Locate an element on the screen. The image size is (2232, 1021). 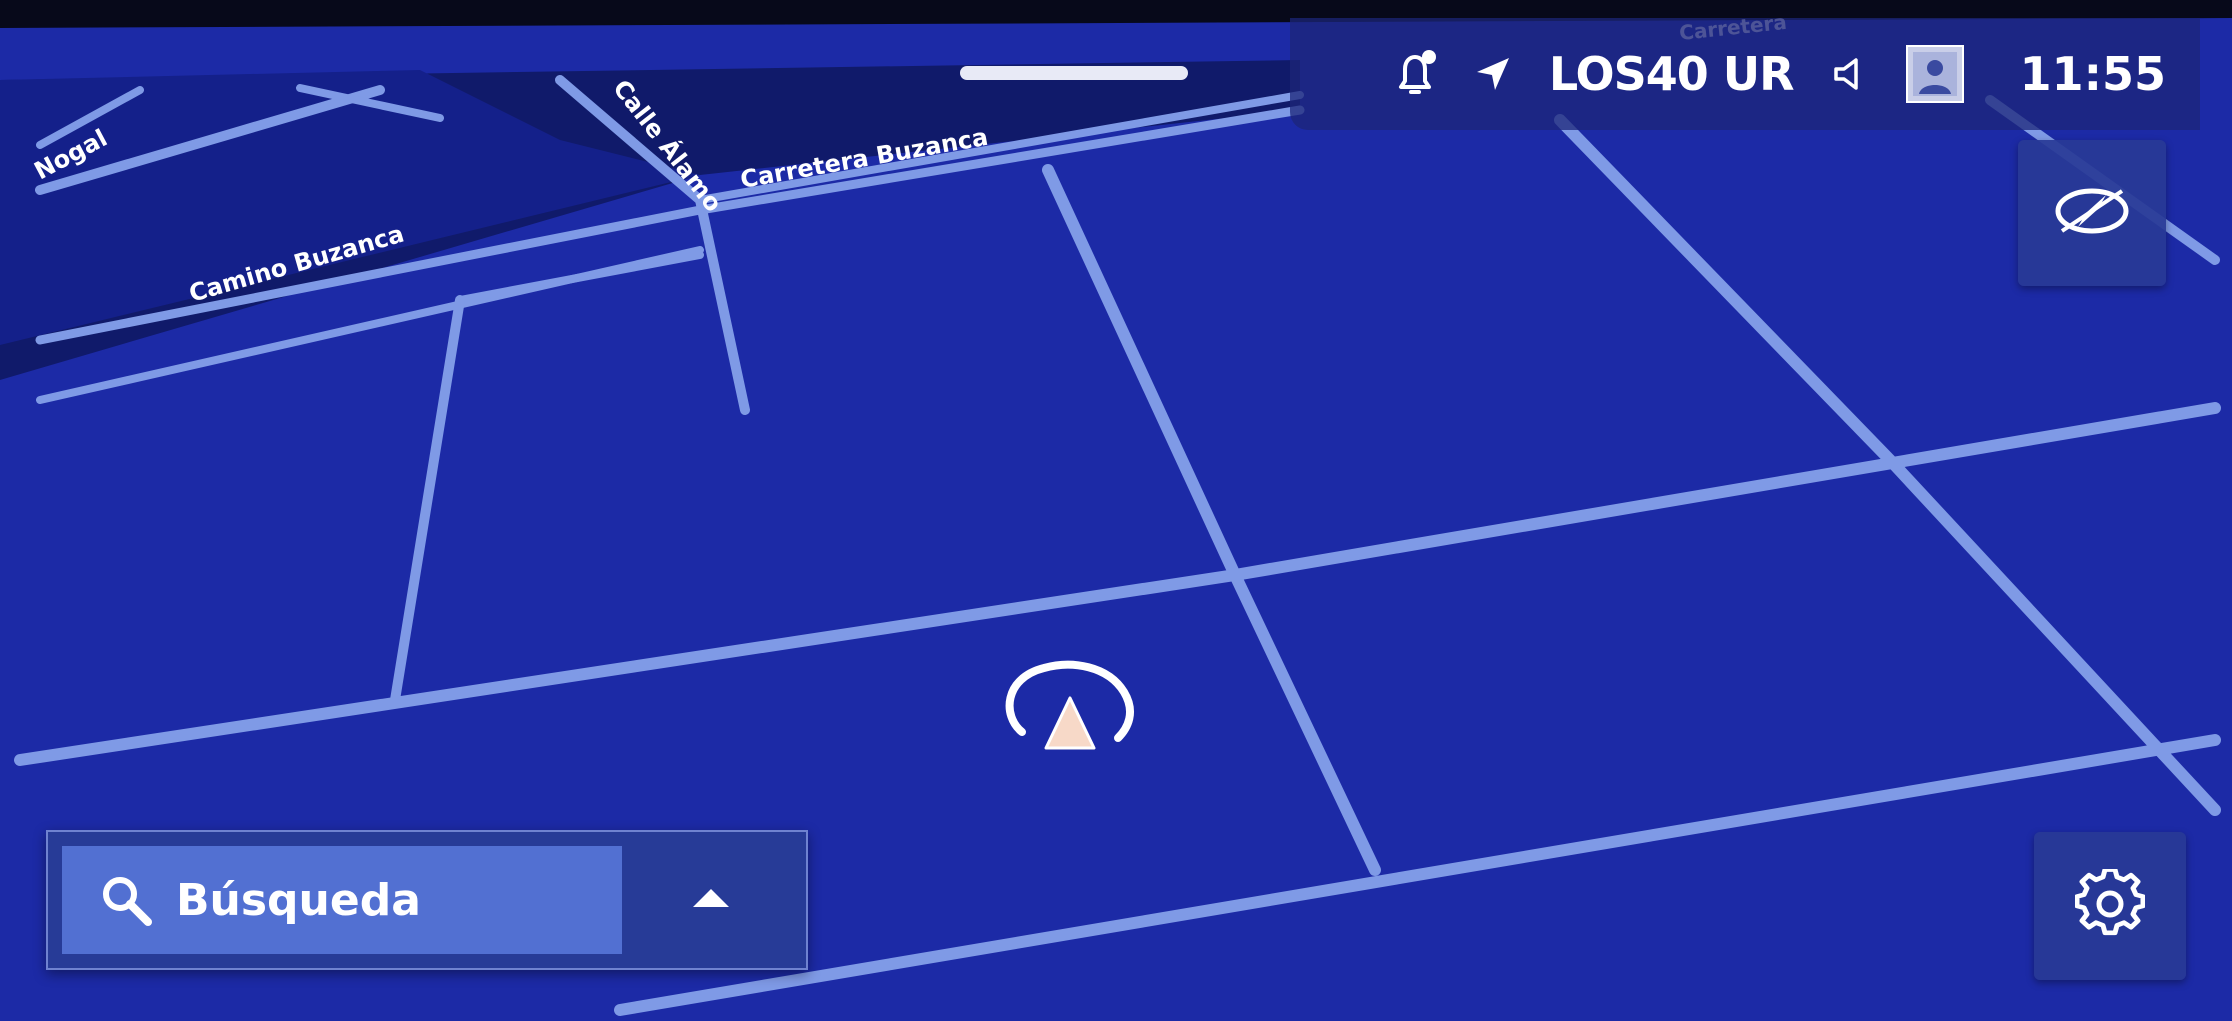
triangle-up-icon is located at coordinates (711, 900).